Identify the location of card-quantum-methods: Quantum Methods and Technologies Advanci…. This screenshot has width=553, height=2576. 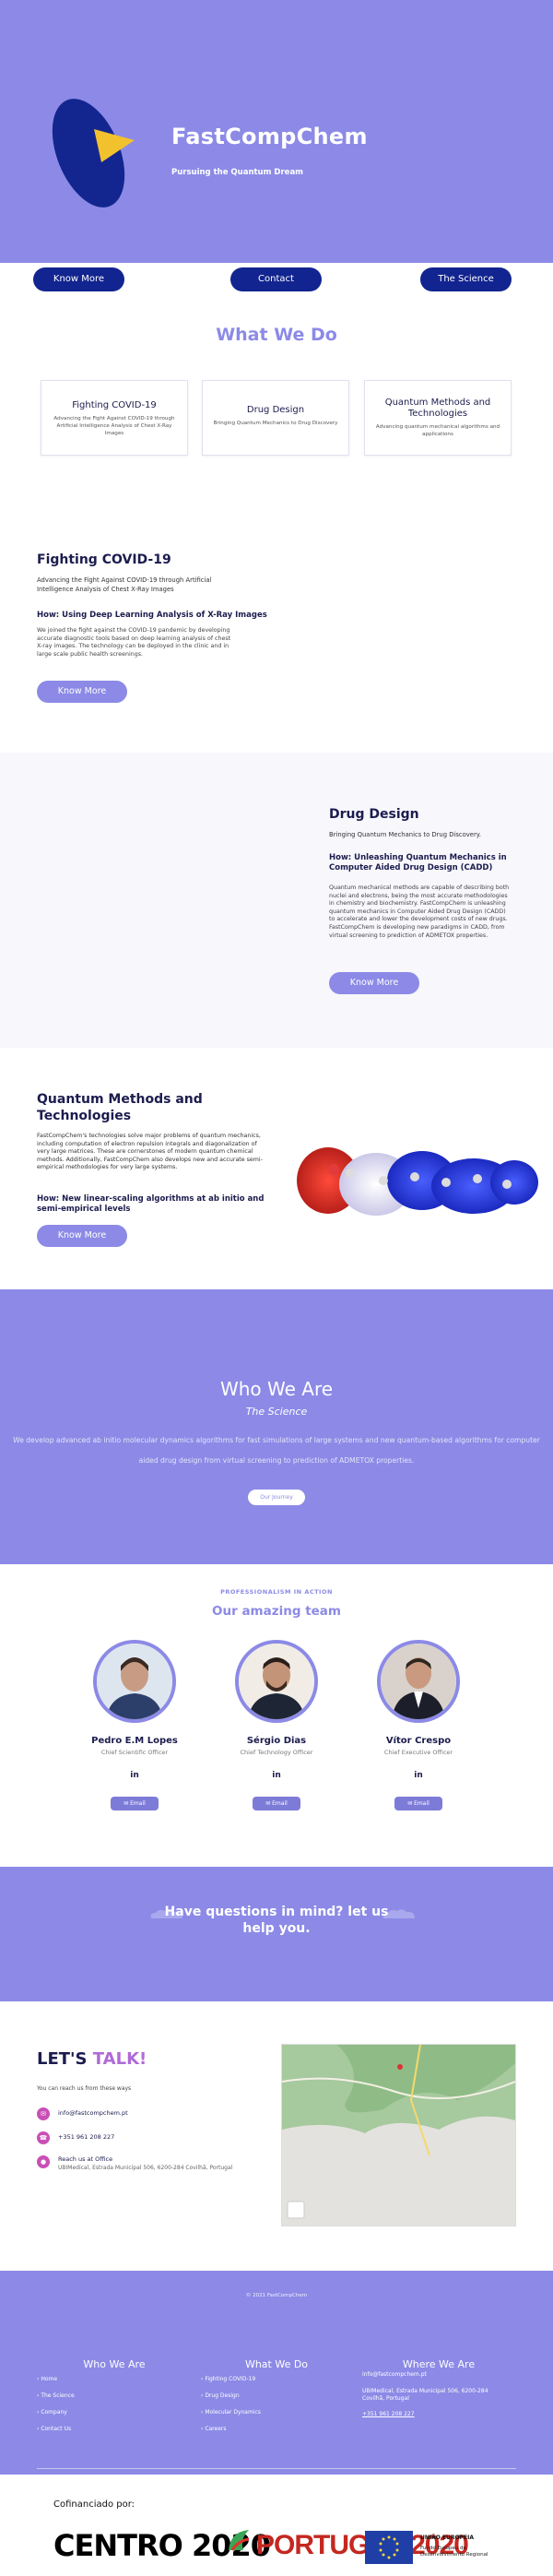
(438, 418).